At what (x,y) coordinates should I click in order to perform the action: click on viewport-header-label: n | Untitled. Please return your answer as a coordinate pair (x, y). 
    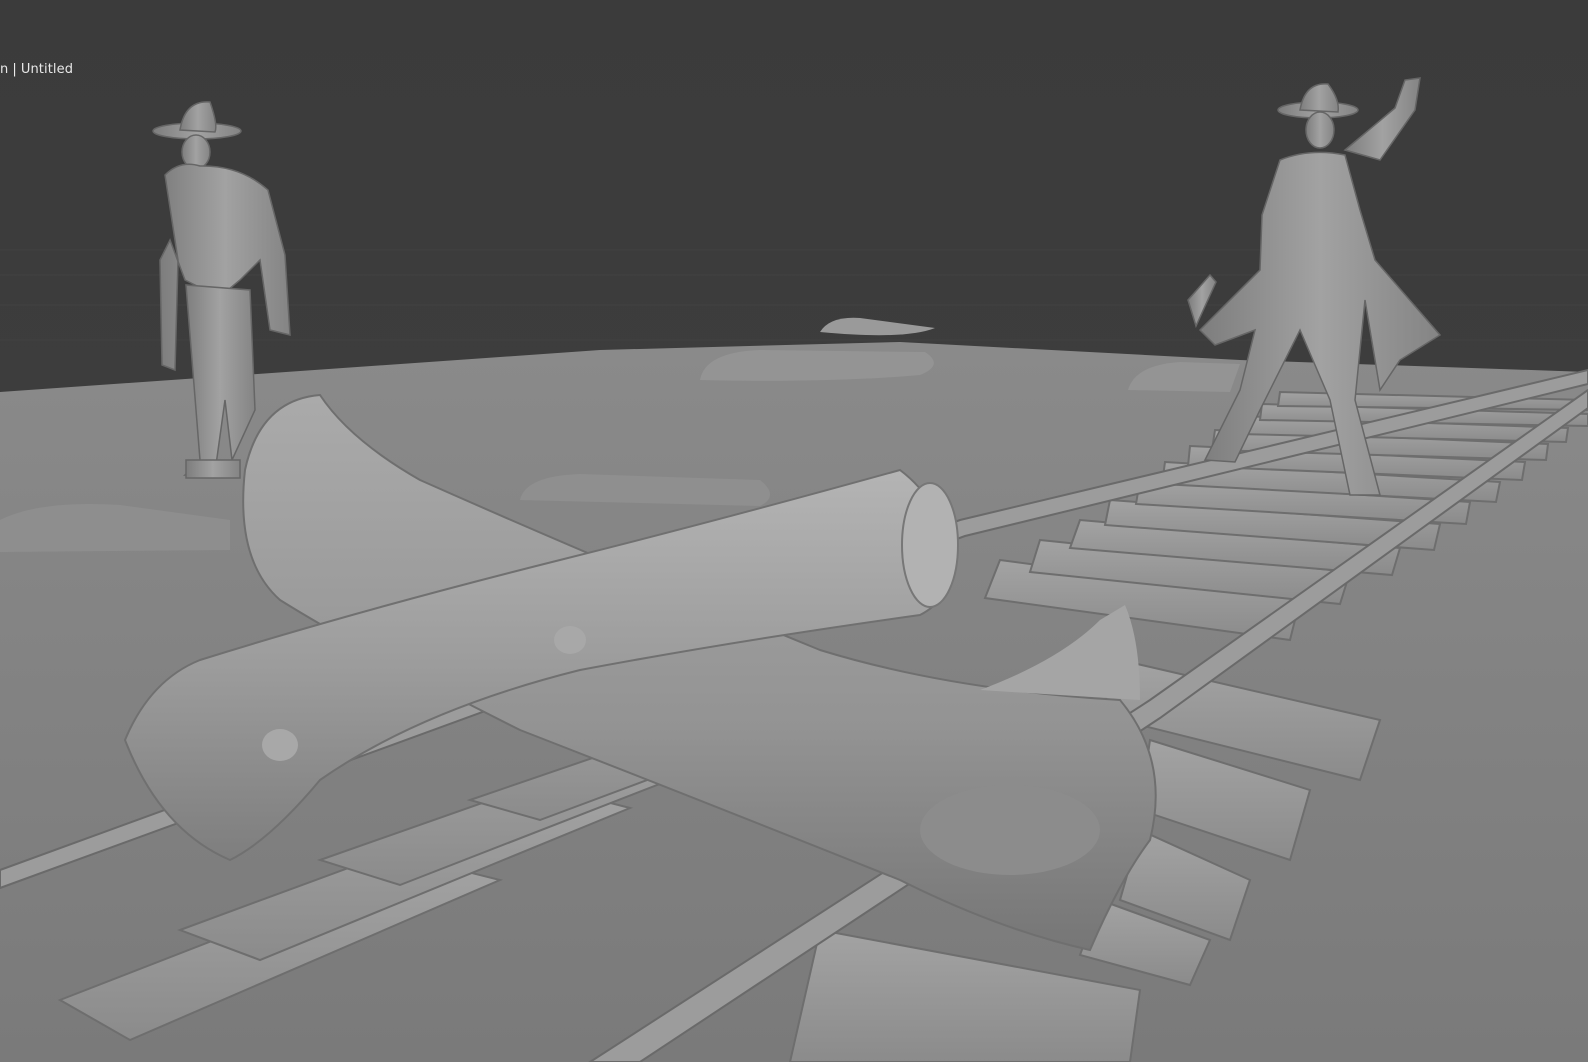
    Looking at the image, I should click on (36, 69).